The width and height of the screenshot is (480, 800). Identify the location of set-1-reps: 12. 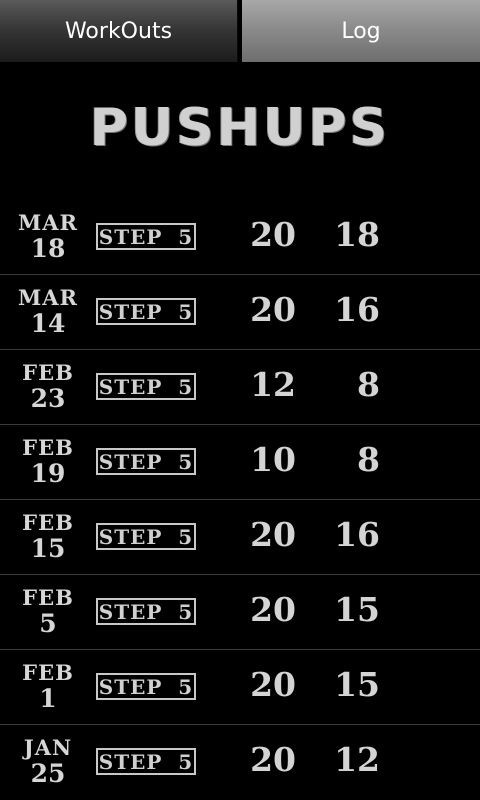
(273, 384).